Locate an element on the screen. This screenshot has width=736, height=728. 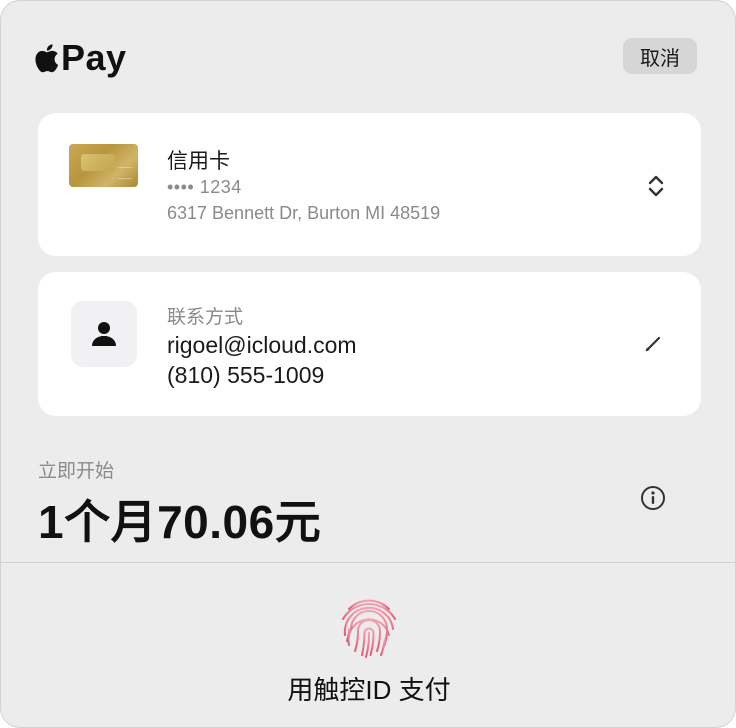
apple-pay-header: Pay is located at coordinates (80, 58).